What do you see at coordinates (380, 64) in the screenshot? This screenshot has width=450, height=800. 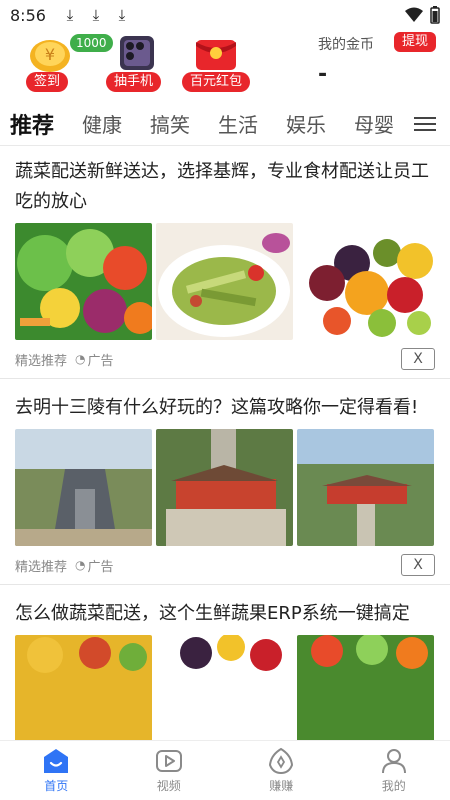 I see `gold-area: 我的金币 提现 -` at bounding box center [380, 64].